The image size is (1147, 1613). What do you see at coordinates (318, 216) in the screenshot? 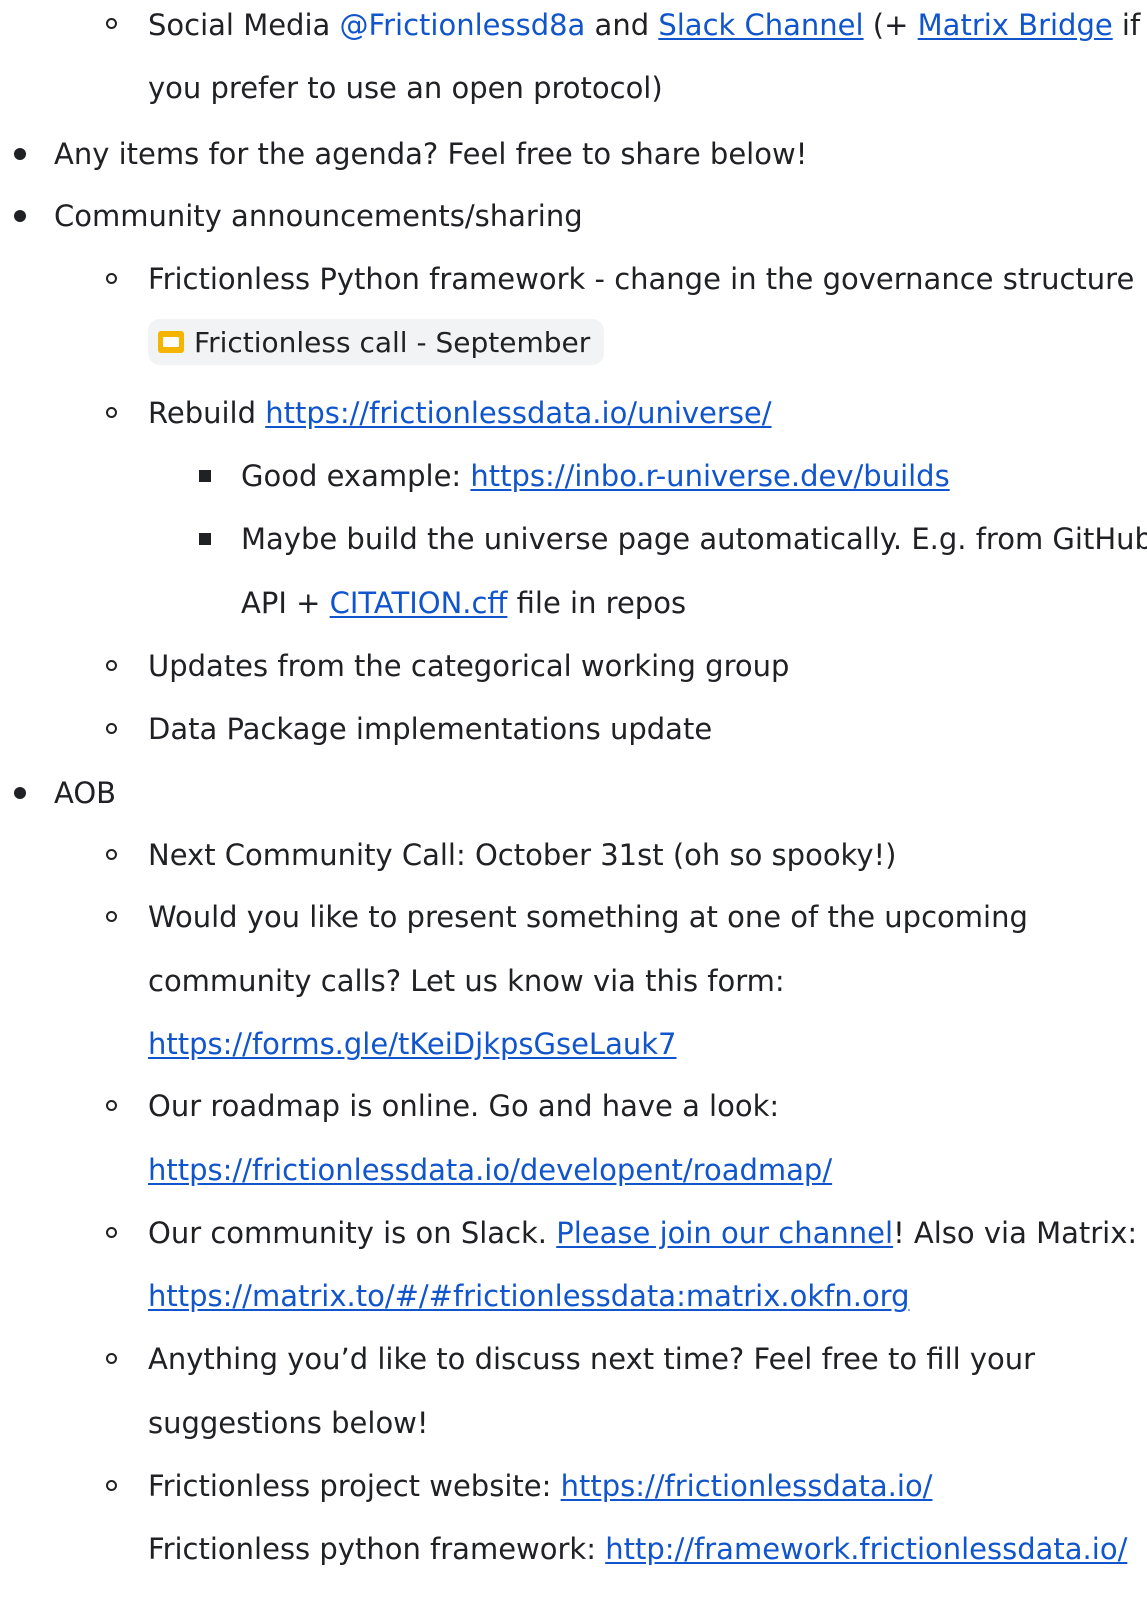
I see `list-item-community: Community announcements/sharing` at bounding box center [318, 216].